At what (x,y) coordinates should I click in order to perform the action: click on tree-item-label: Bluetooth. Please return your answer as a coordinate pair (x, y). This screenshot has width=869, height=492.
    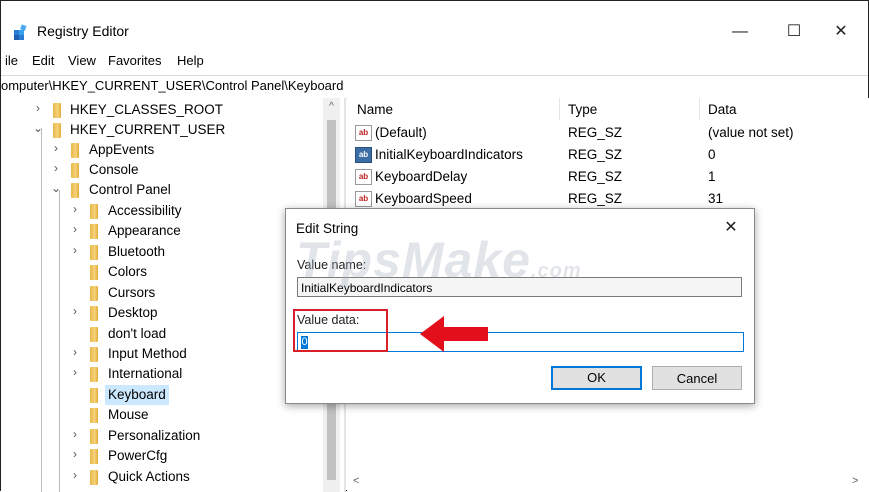
    Looking at the image, I should click on (137, 251).